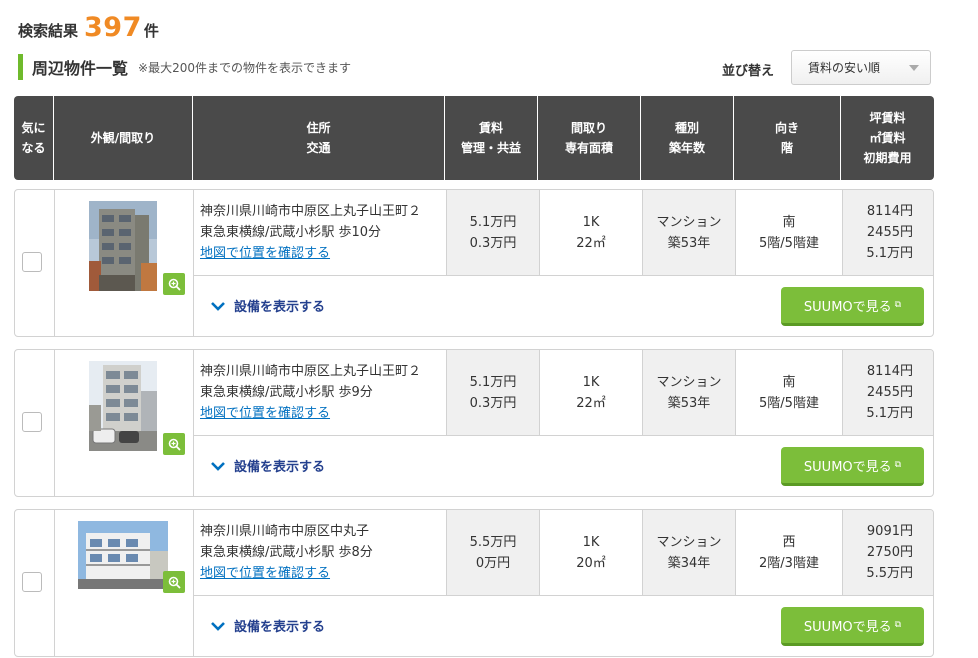 The width and height of the screenshot is (978, 658). I want to click on direction-value: 南, so click(789, 382).